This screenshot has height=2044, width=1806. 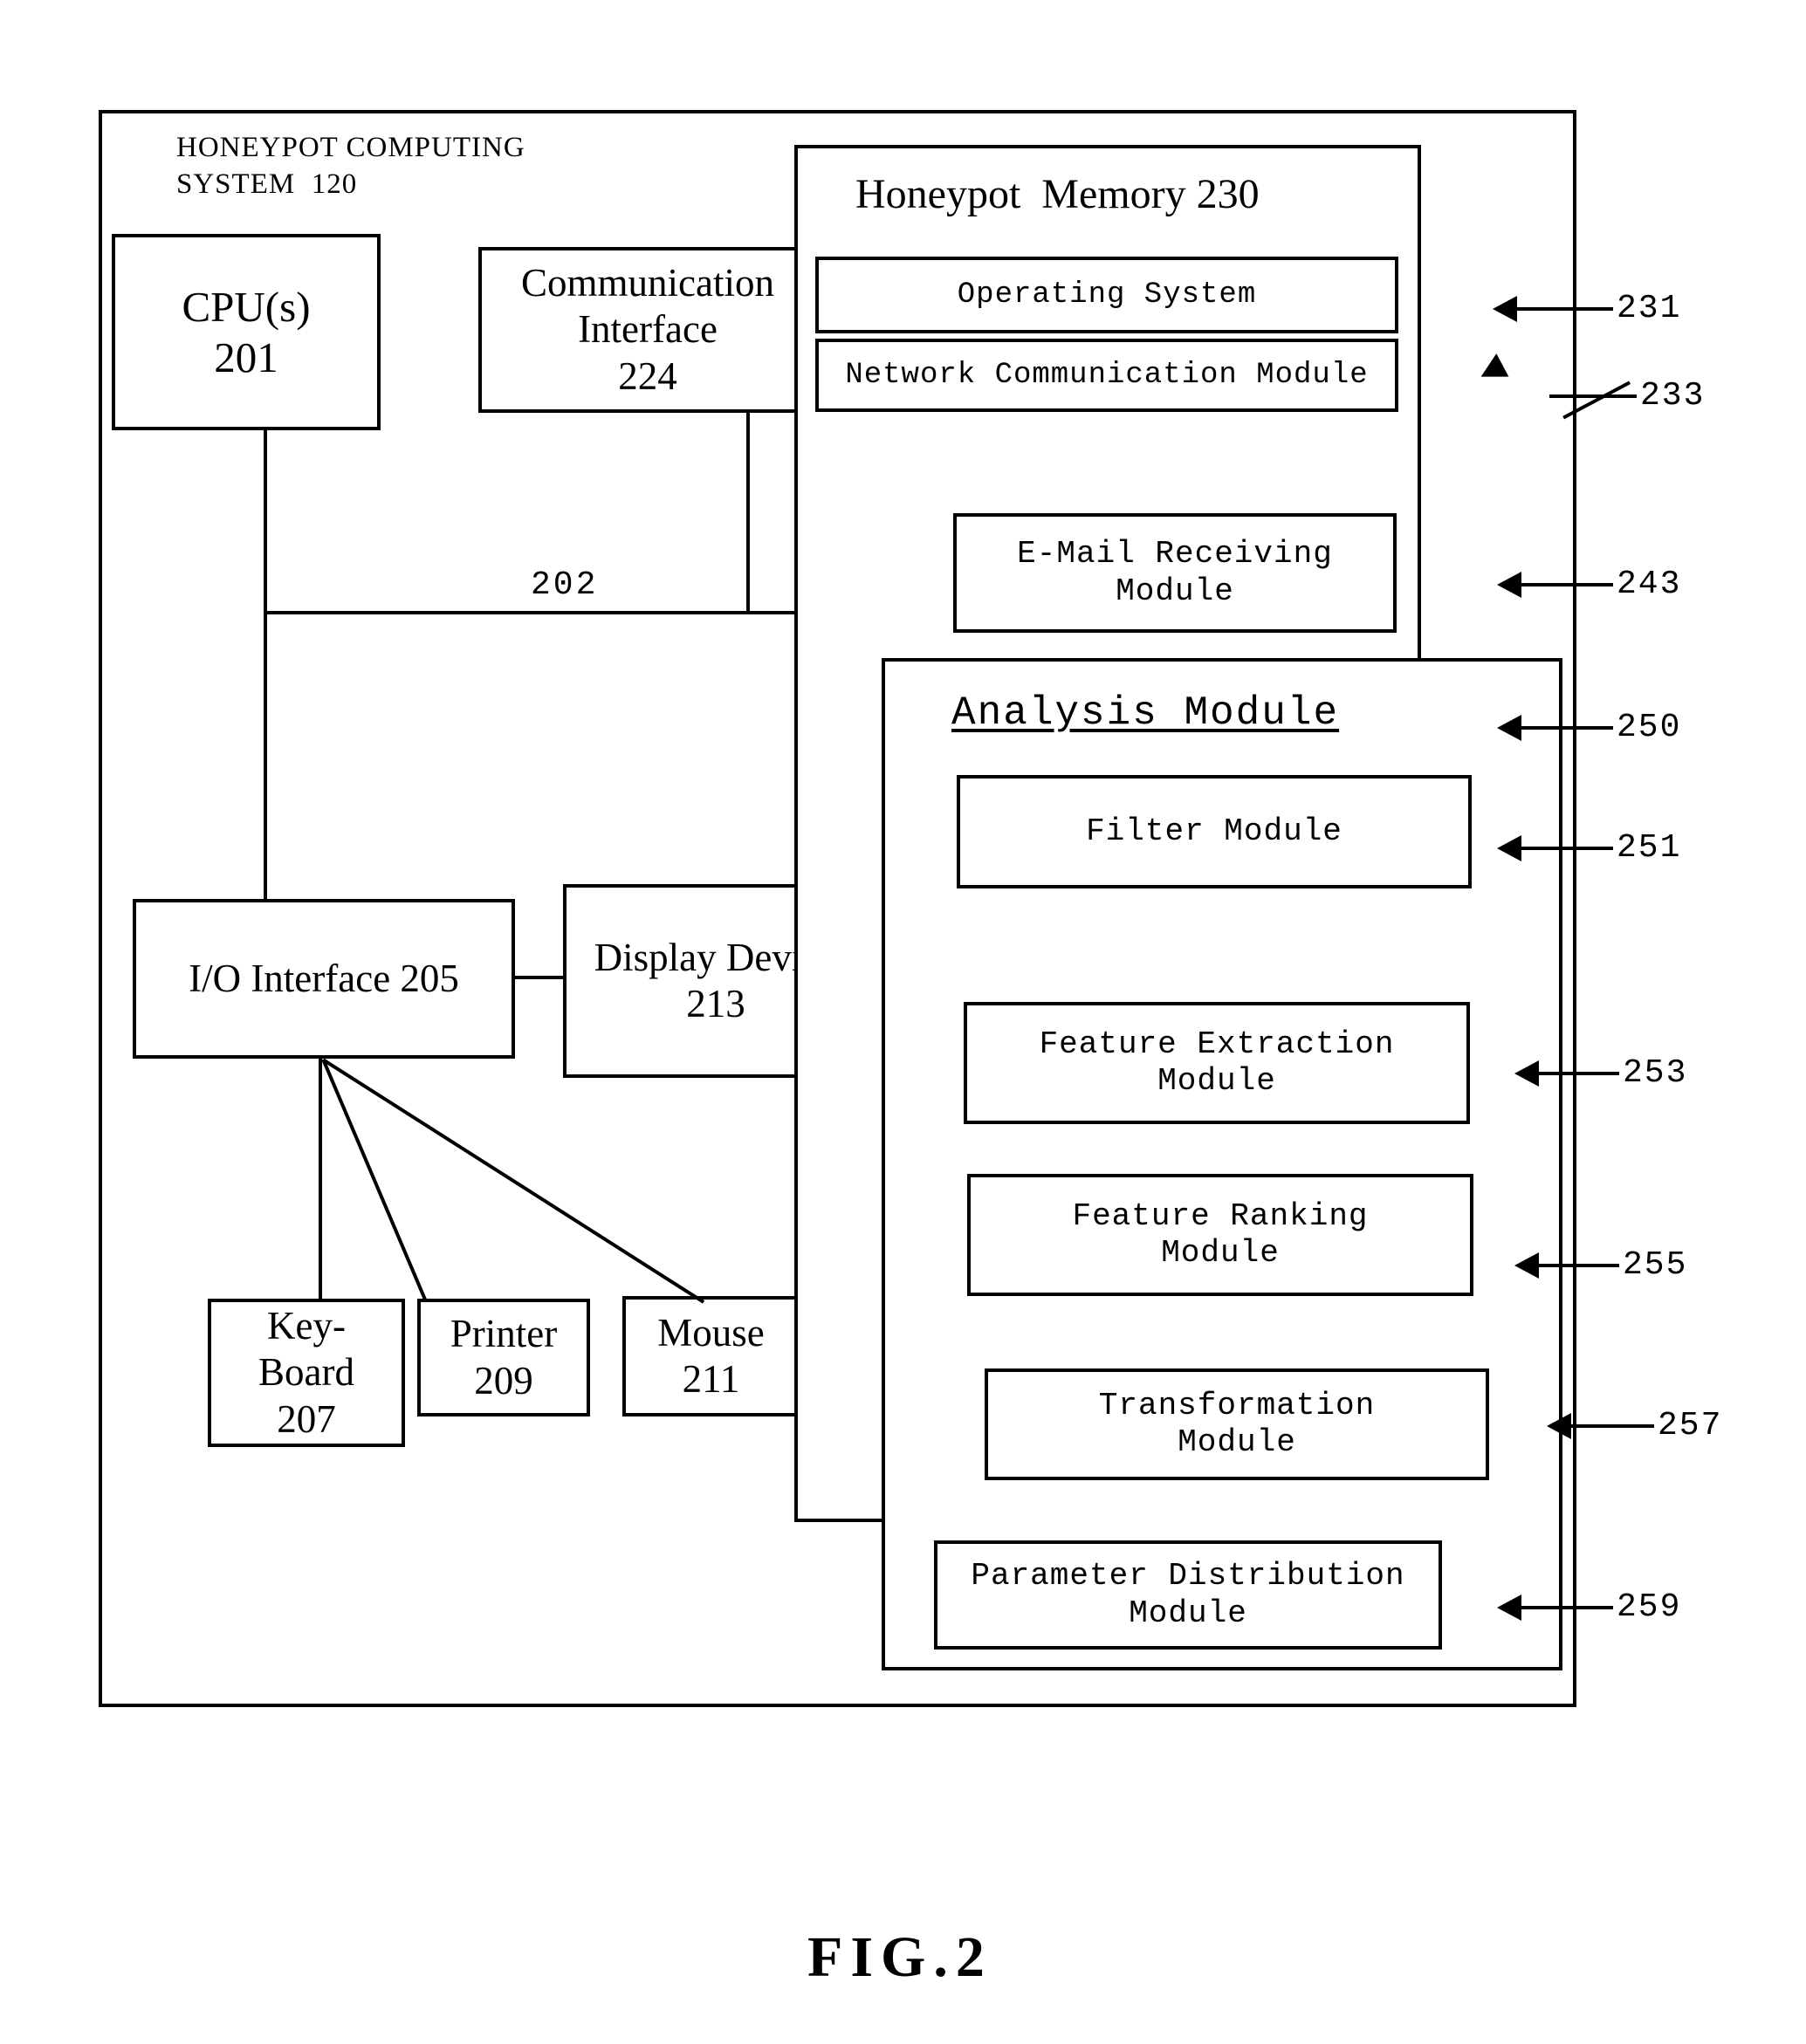 I want to click on feature-ranking-module-label-line2: Module, so click(x=1220, y=1253).